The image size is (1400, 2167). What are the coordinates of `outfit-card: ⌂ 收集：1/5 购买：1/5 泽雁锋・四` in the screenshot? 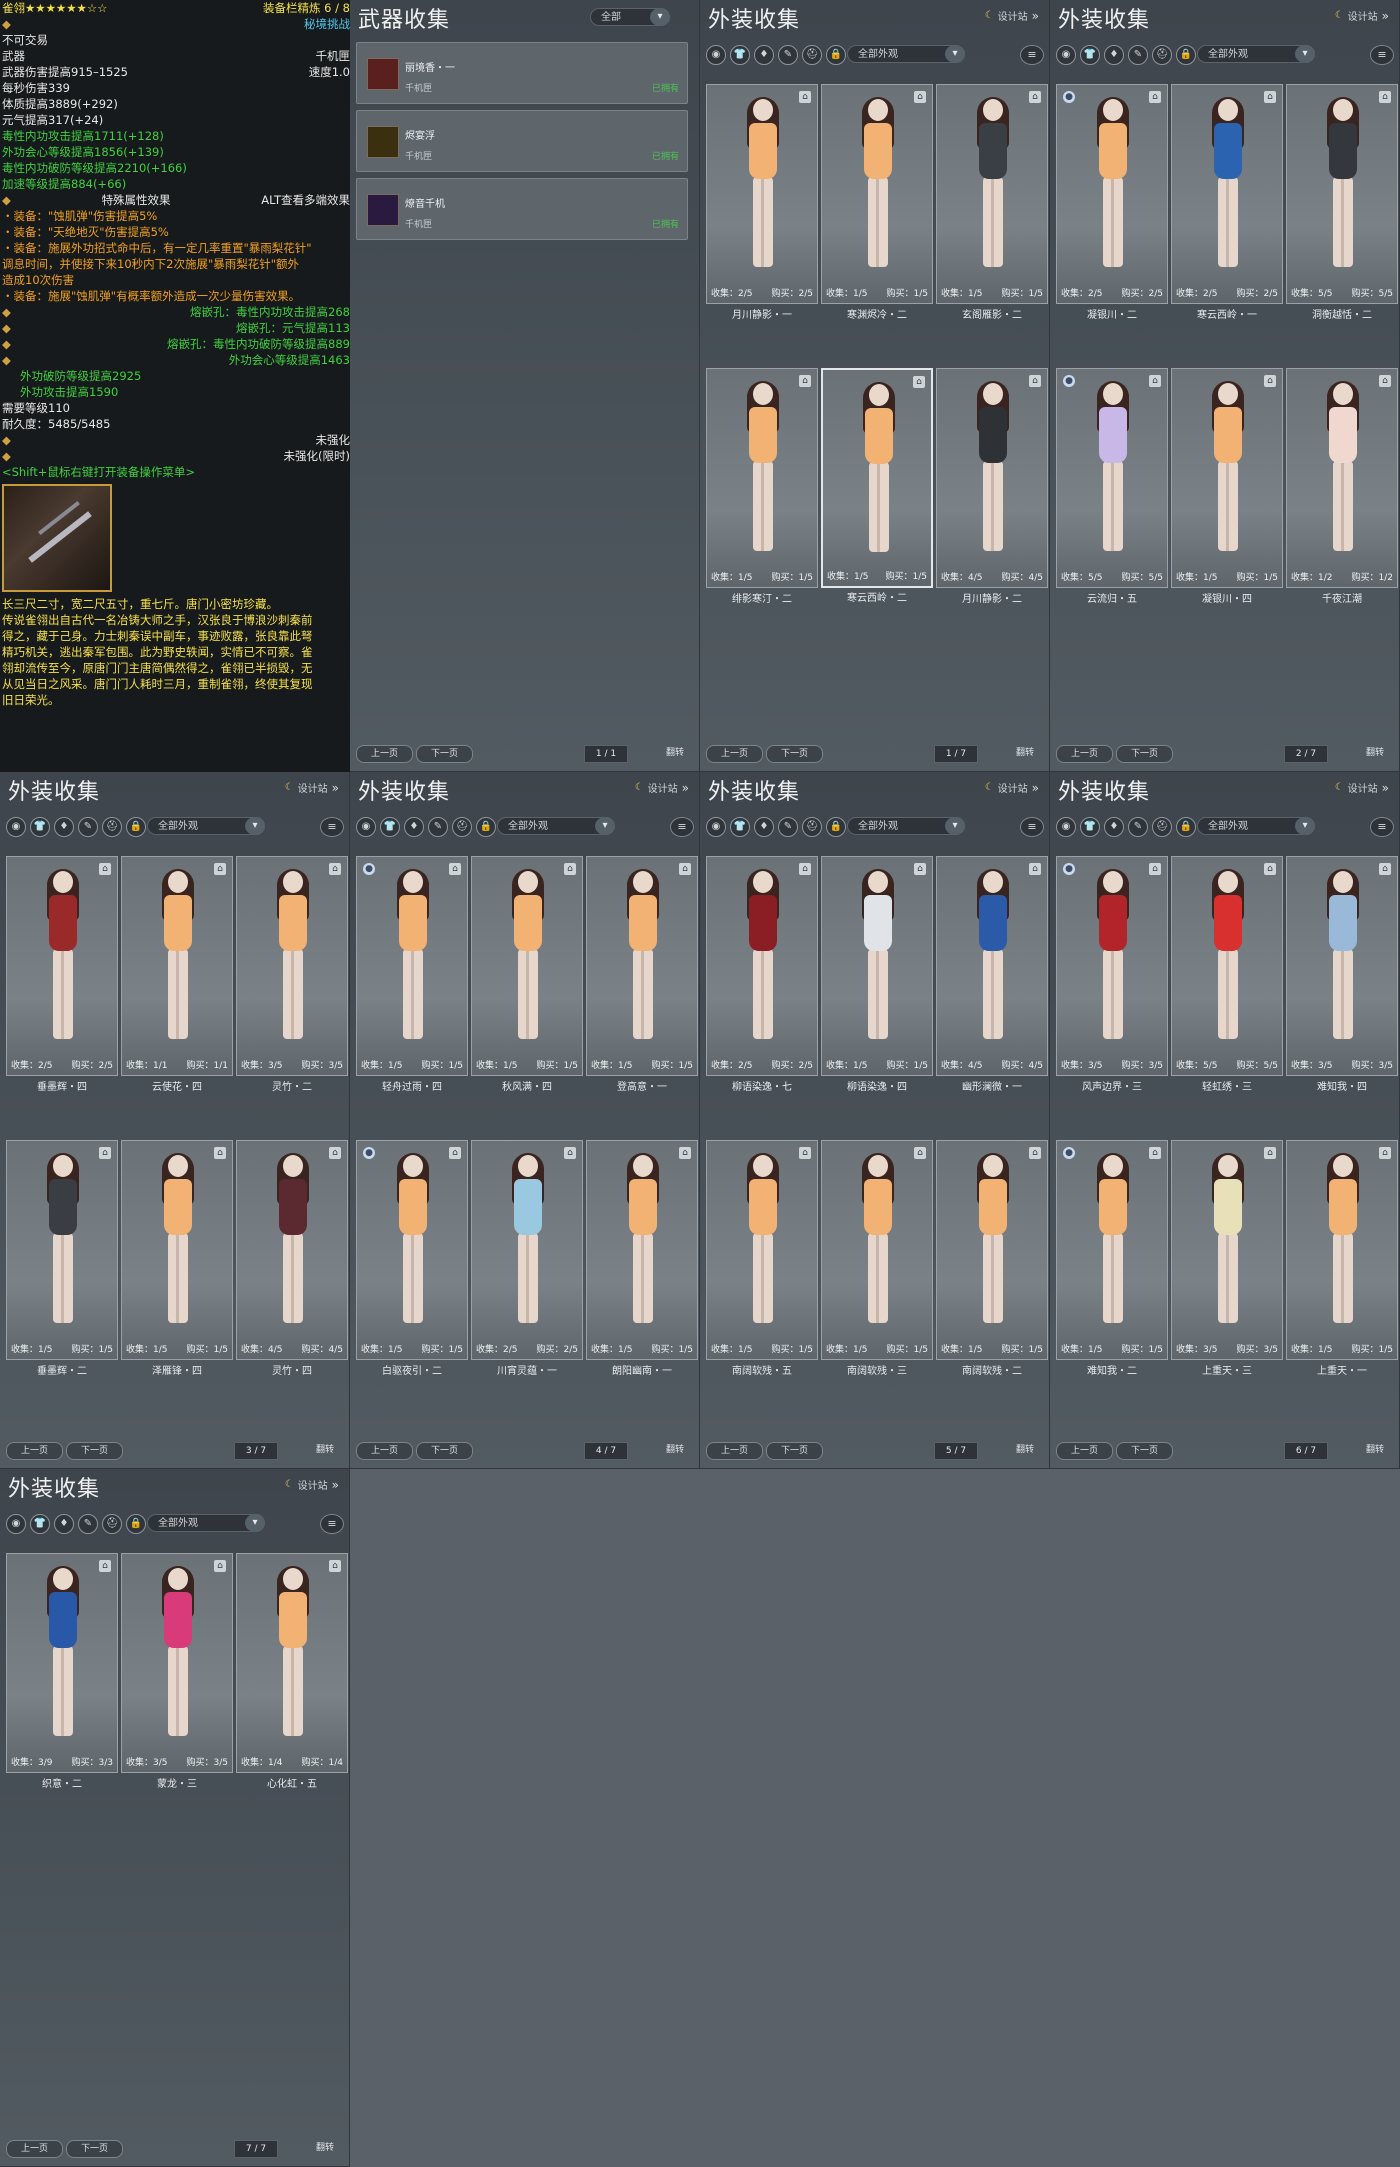 It's located at (177, 1258).